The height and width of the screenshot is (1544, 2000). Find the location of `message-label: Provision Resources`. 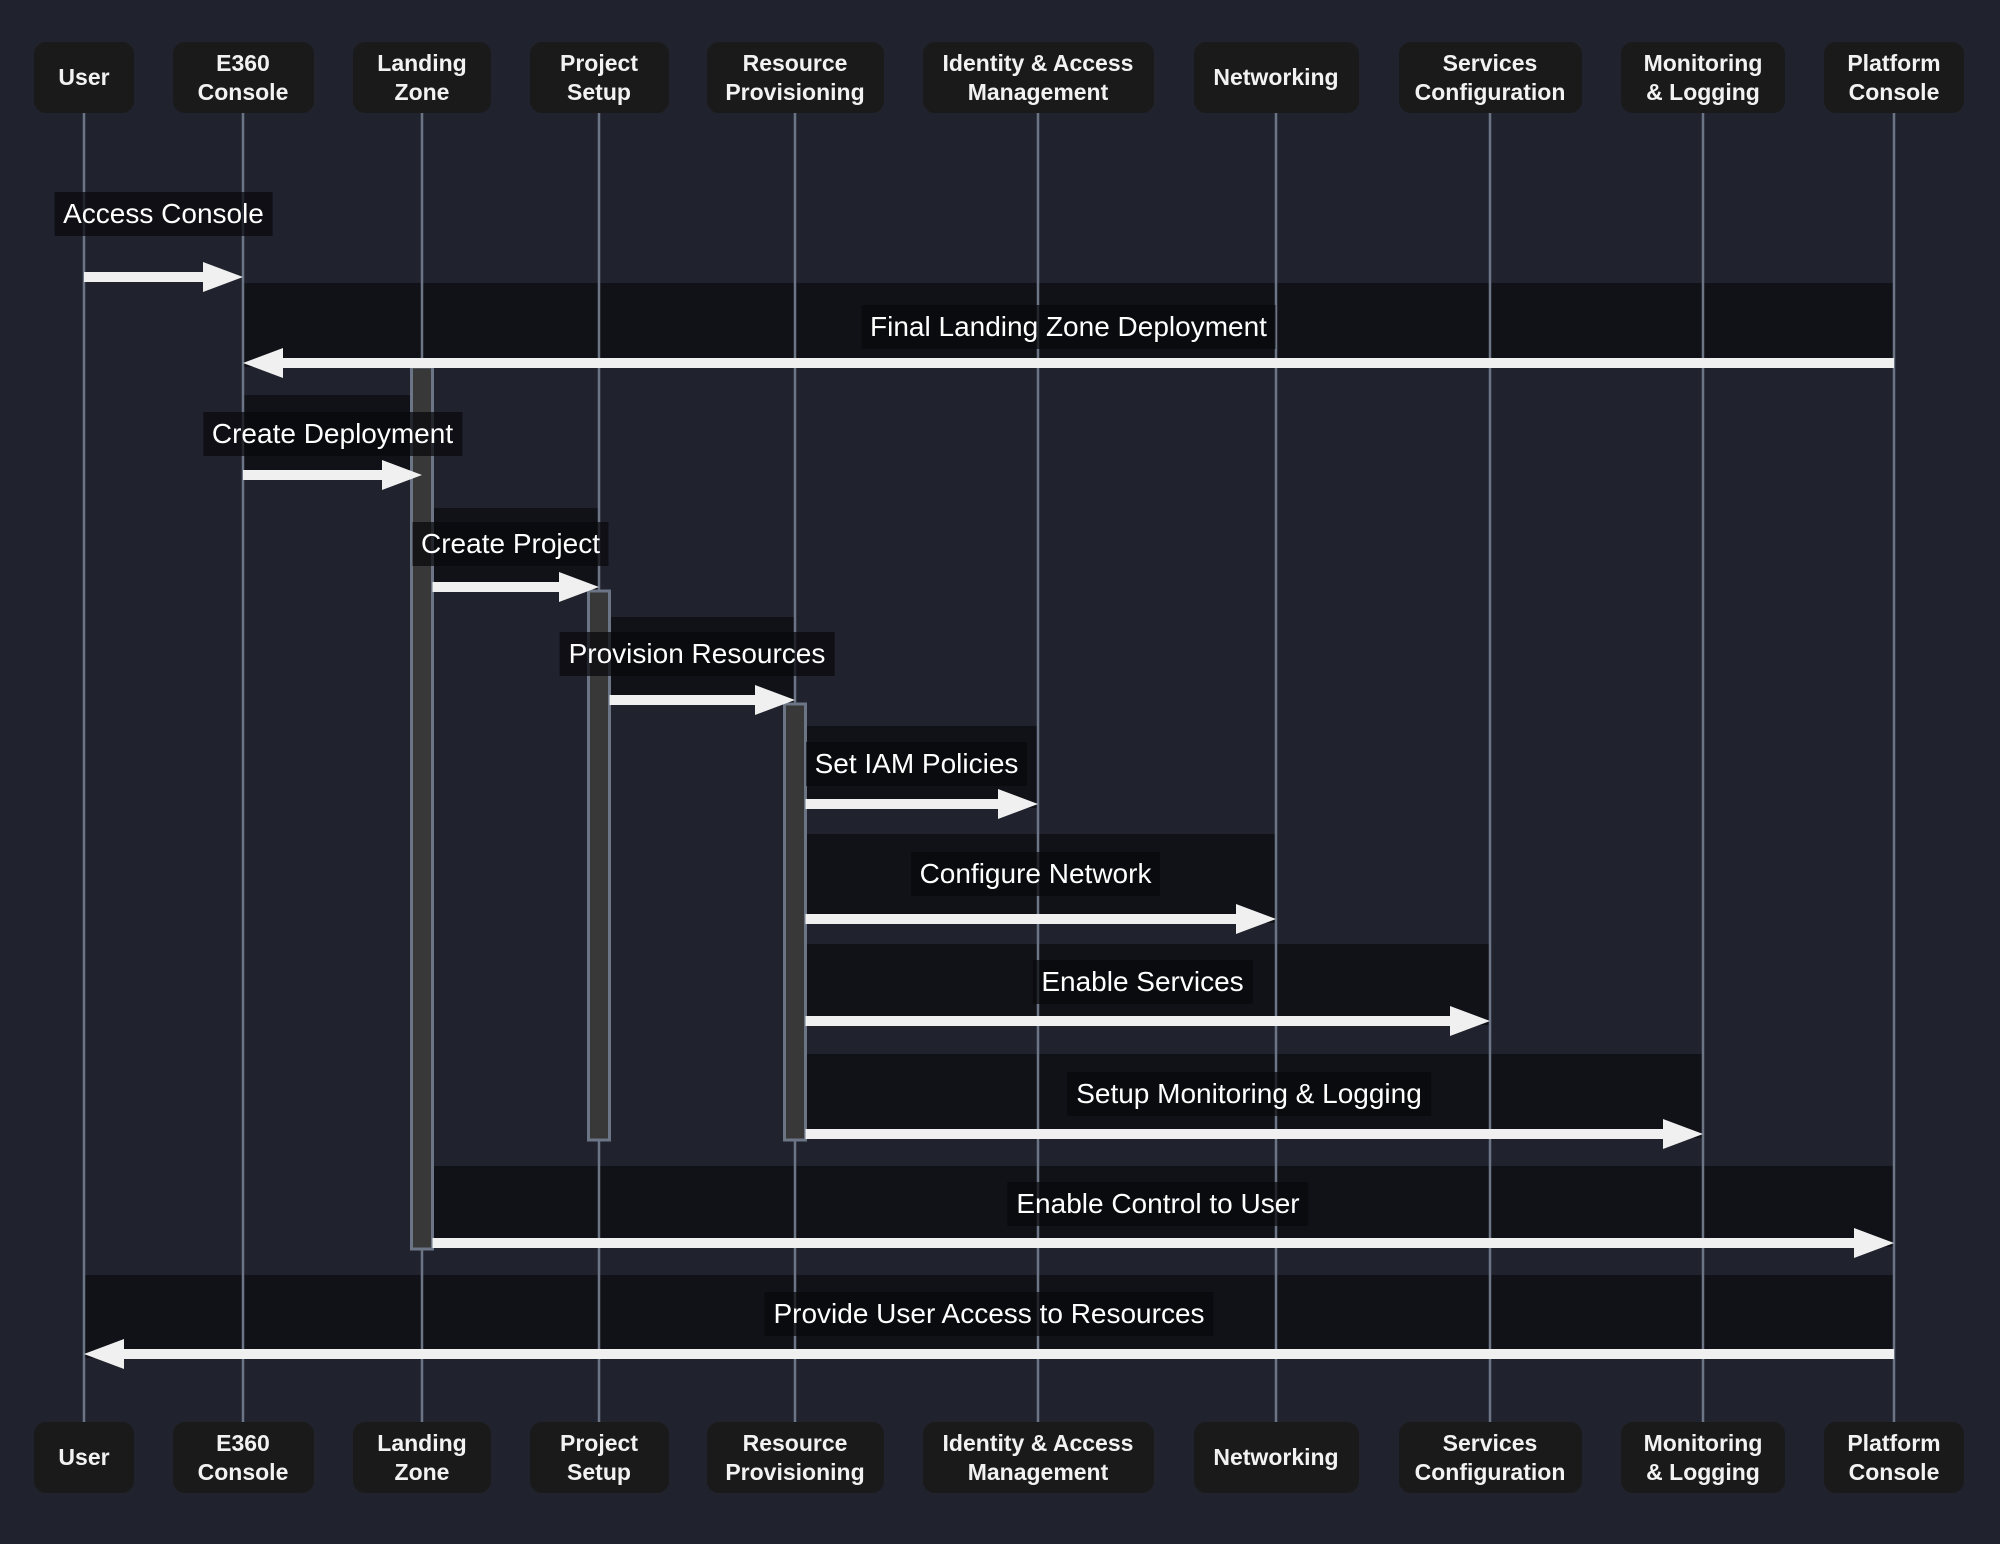

message-label: Provision Resources is located at coordinates (697, 654).